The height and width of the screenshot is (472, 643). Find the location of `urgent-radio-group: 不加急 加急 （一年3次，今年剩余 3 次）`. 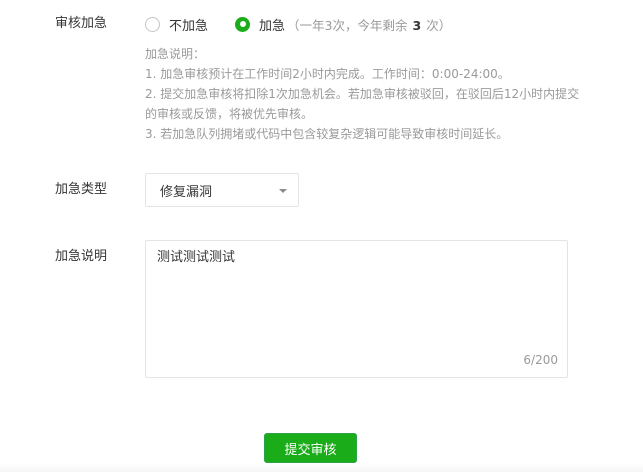

urgent-radio-group: 不加急 加急 （一年3次，今年剩余 3 次） is located at coordinates (298, 24).